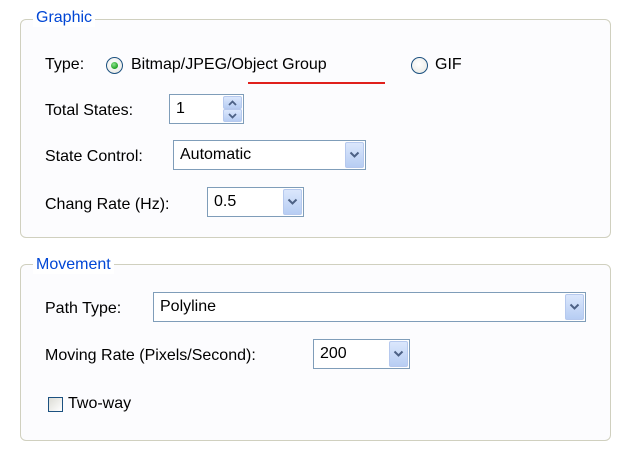  Describe the element at coordinates (255, 202) in the screenshot. I see `change-rate-select: 0.5` at that location.